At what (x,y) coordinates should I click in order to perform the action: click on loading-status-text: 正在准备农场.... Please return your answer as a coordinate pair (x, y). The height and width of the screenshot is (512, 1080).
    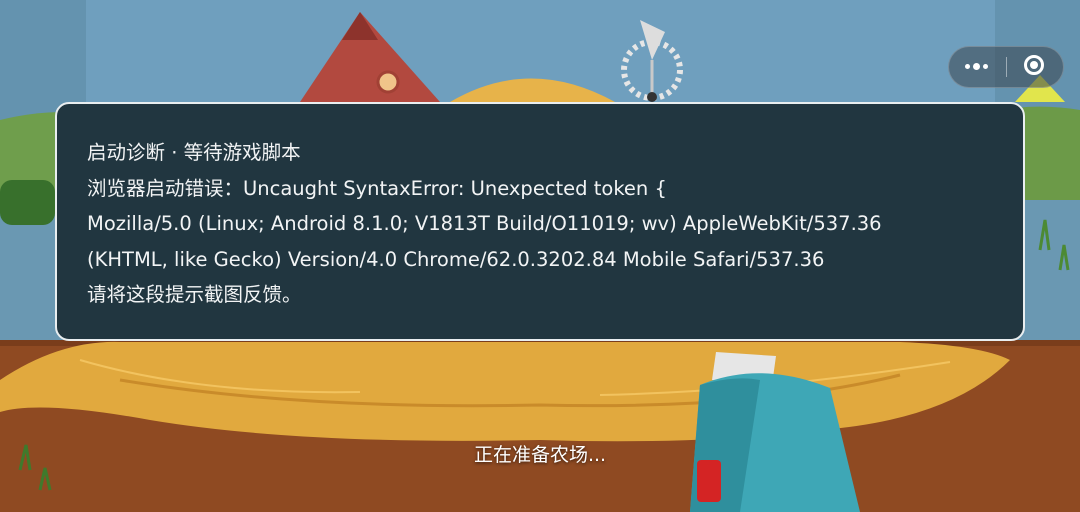
    Looking at the image, I should click on (540, 455).